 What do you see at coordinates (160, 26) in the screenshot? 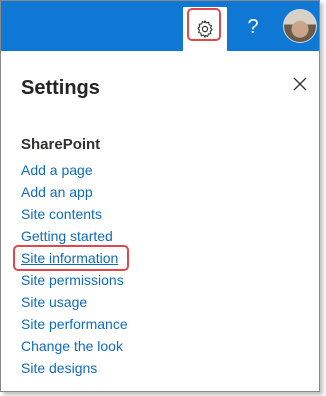
I see `suite-header: ?` at bounding box center [160, 26].